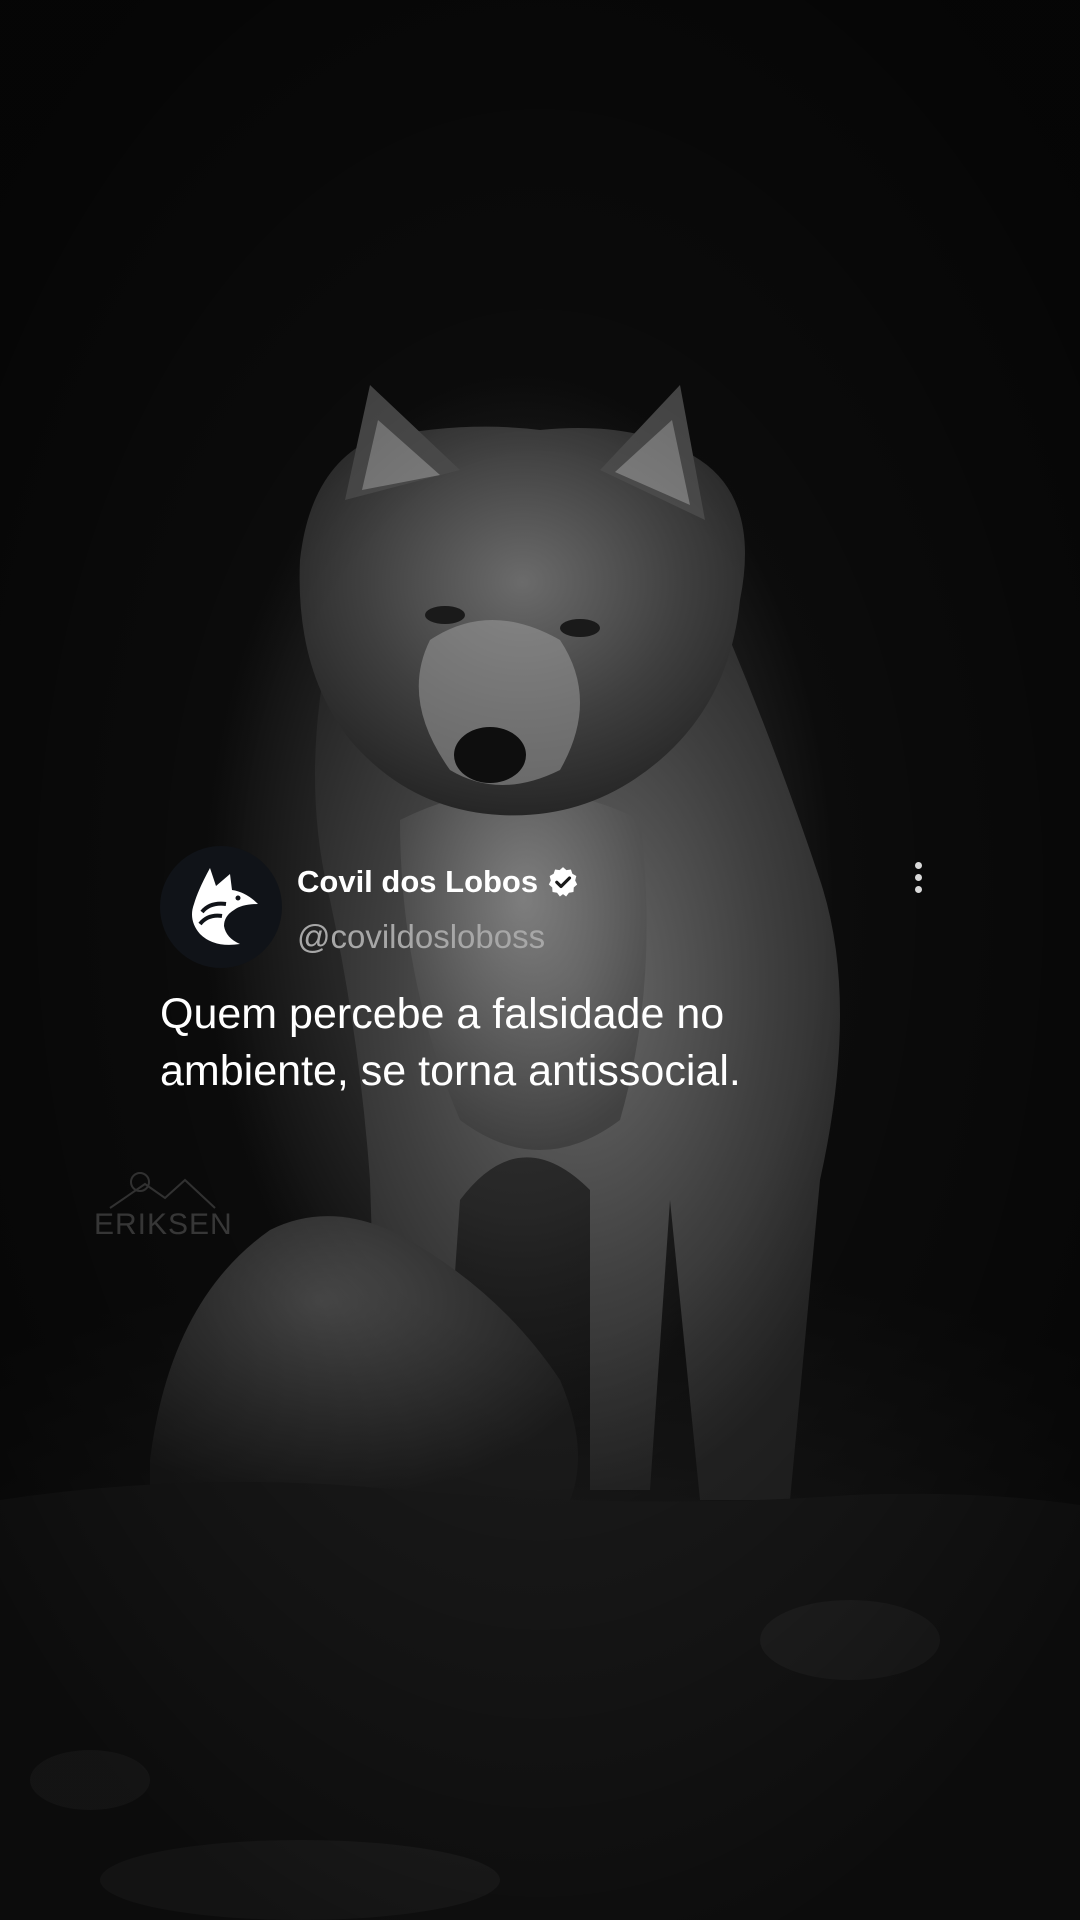 Image resolution: width=1080 pixels, height=1920 pixels. I want to click on user-handle: @covildosloboss, so click(421, 937).